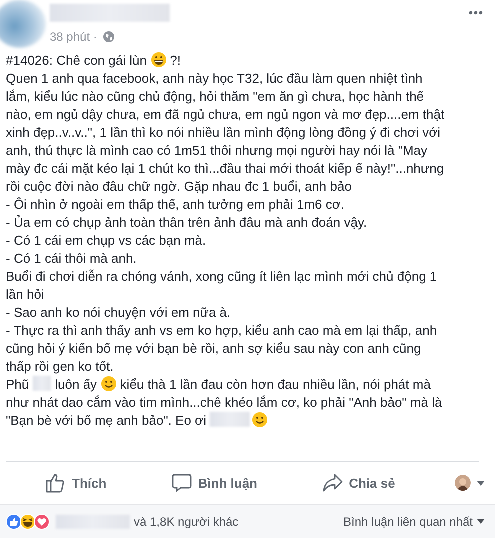 The height and width of the screenshot is (538, 495). I want to click on post-text: anh, thú thực là mình cao có 1m51 thôi nhưng mọi người hay nói là "May, so click(217, 150).